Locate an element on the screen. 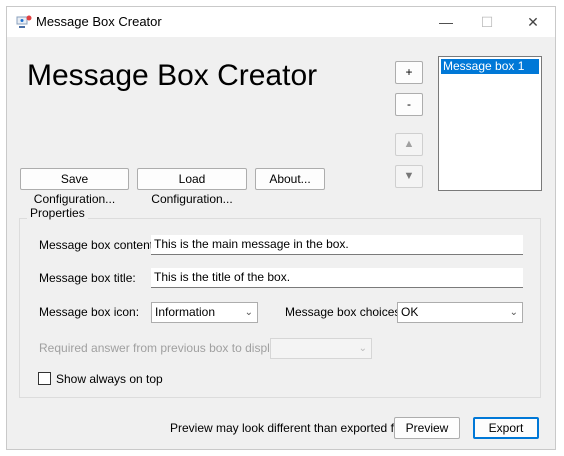 This screenshot has width=564, height=456. page-title: Message Box Creator is located at coordinates (172, 75).